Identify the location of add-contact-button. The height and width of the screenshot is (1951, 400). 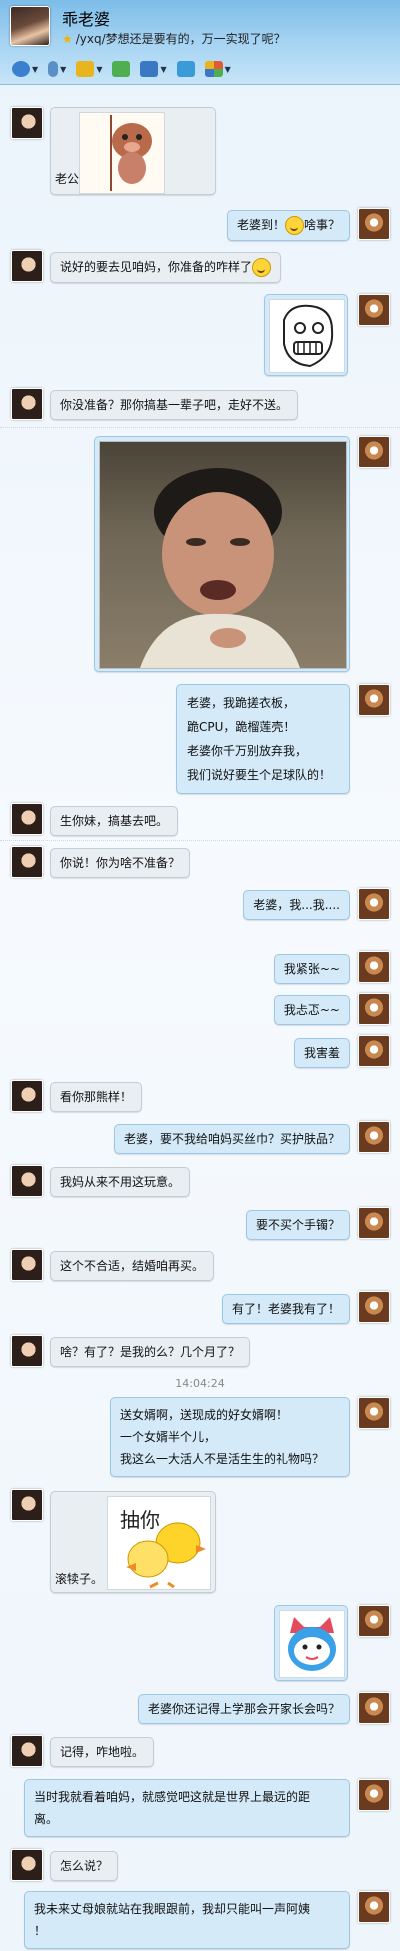
(121, 69).